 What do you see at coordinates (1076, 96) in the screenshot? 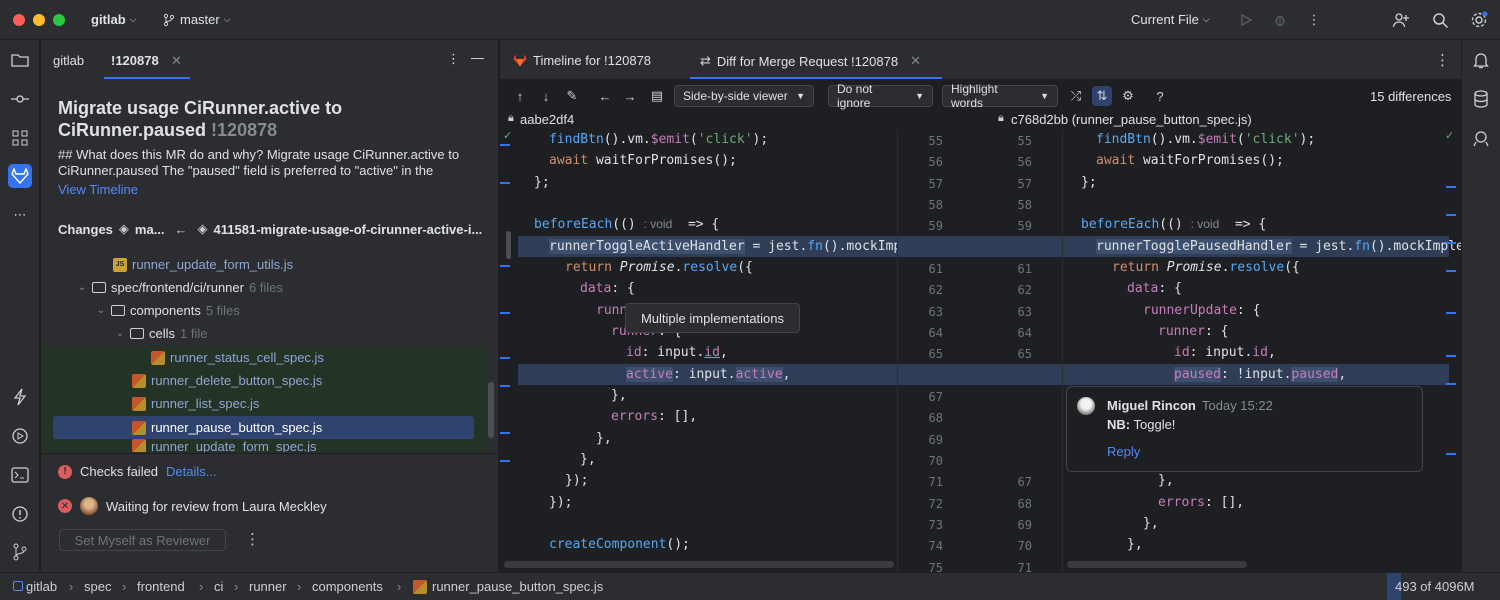
I see `collapse-icon: ⤮` at bounding box center [1076, 96].